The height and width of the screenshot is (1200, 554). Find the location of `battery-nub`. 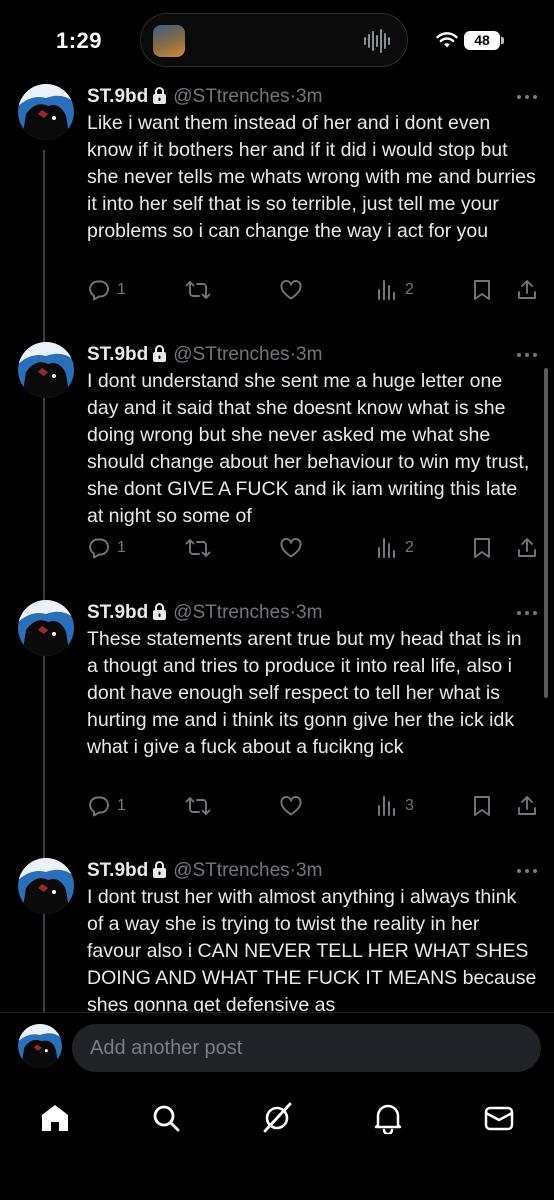

battery-nub is located at coordinates (502, 40).